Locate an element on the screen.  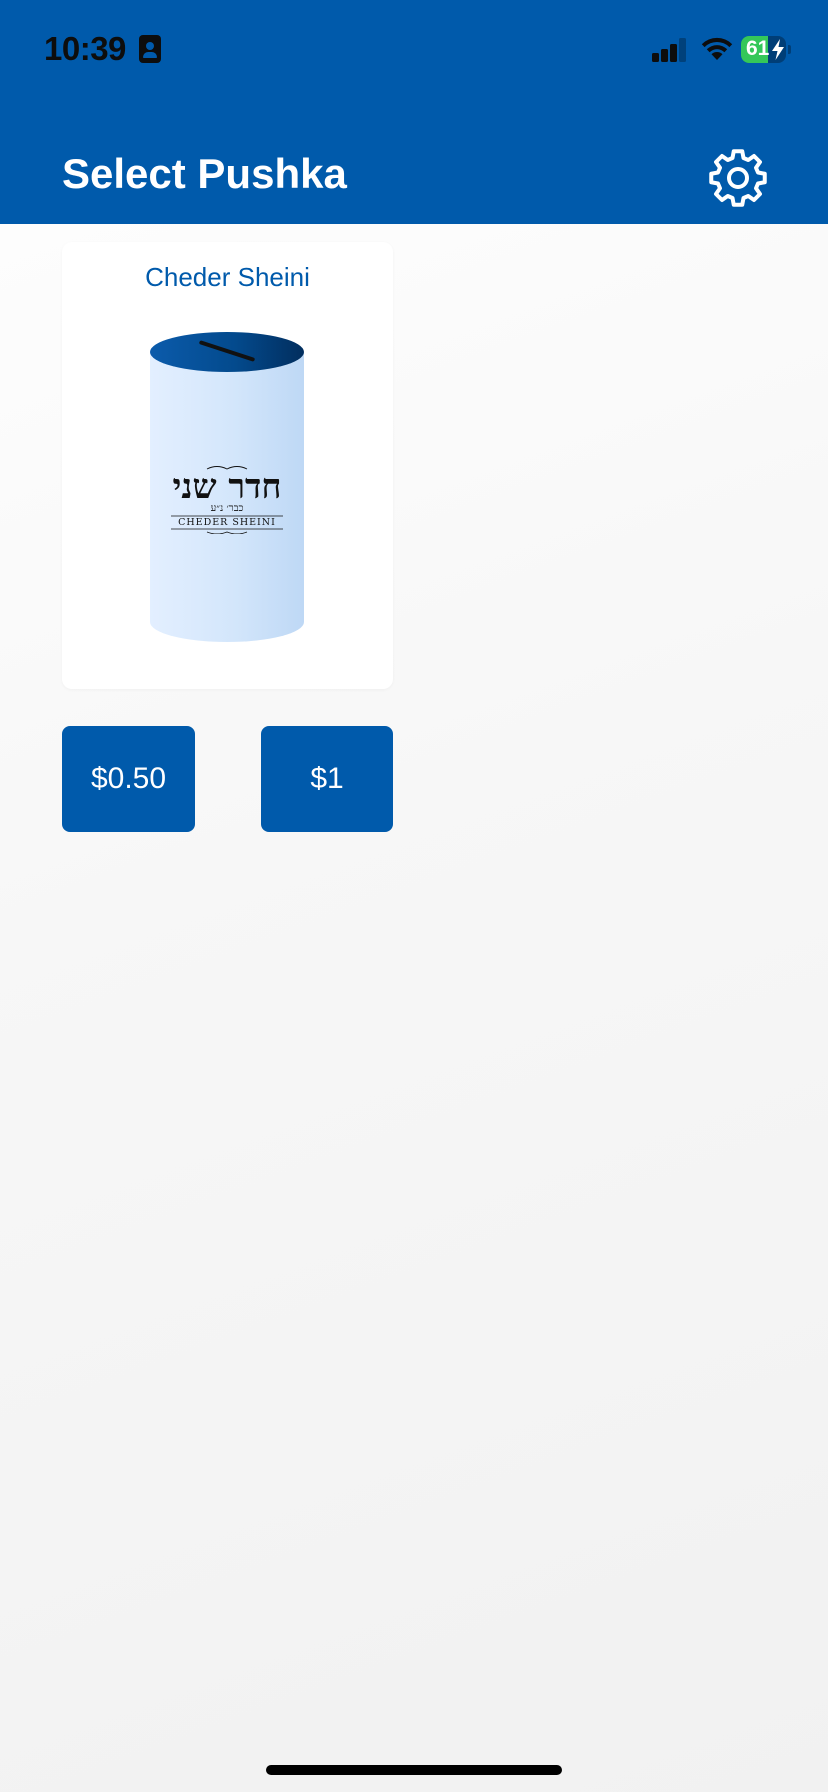
battery-percentage: 61 is located at coordinates (758, 48).